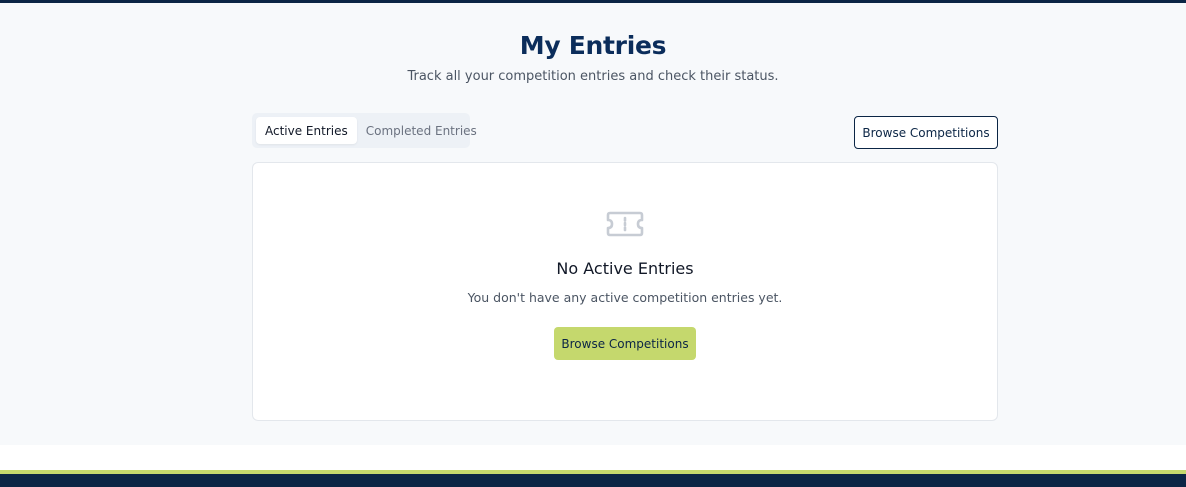 The height and width of the screenshot is (487, 1186). Describe the element at coordinates (421, 130) in the screenshot. I see `tab-completed-entries: Completed Entries` at that location.